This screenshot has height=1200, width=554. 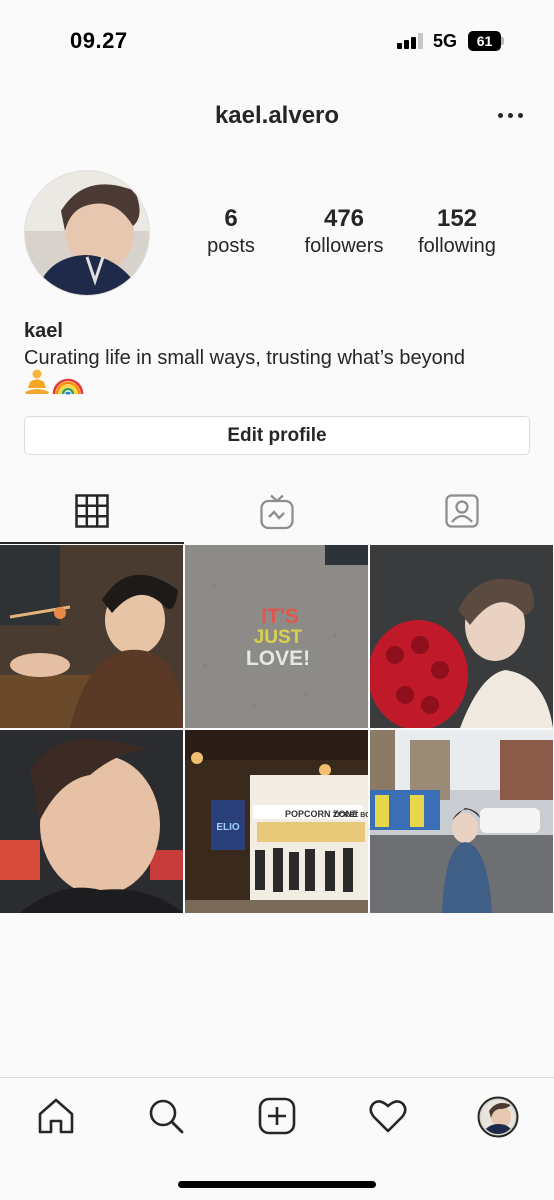 What do you see at coordinates (445, 41) in the screenshot?
I see `network-type: 5G` at bounding box center [445, 41].